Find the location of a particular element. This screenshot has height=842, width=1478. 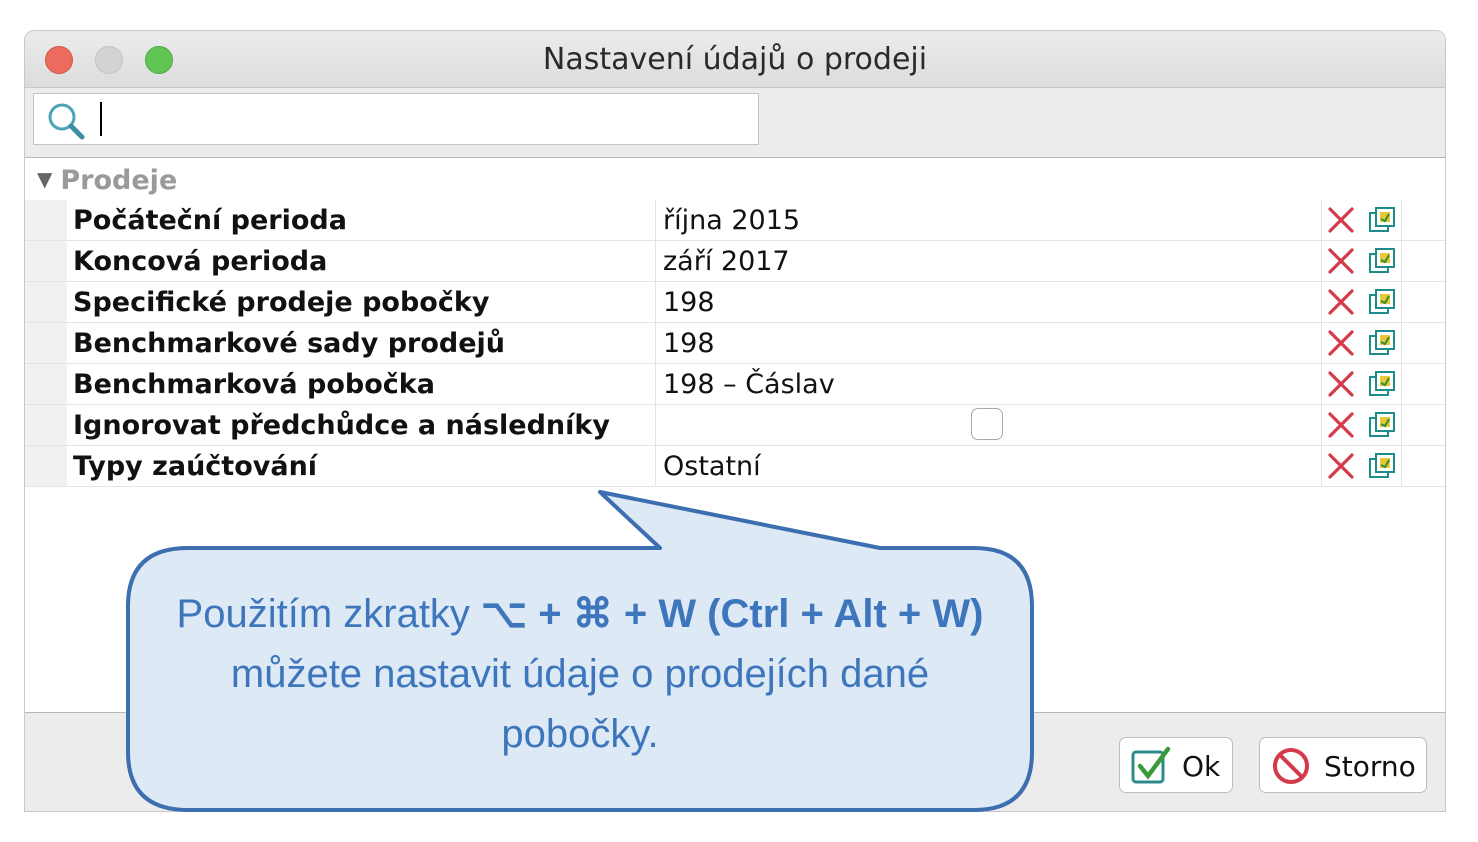

table-row: Benchmarková pobočka 198 – Čáslav is located at coordinates (735, 384).